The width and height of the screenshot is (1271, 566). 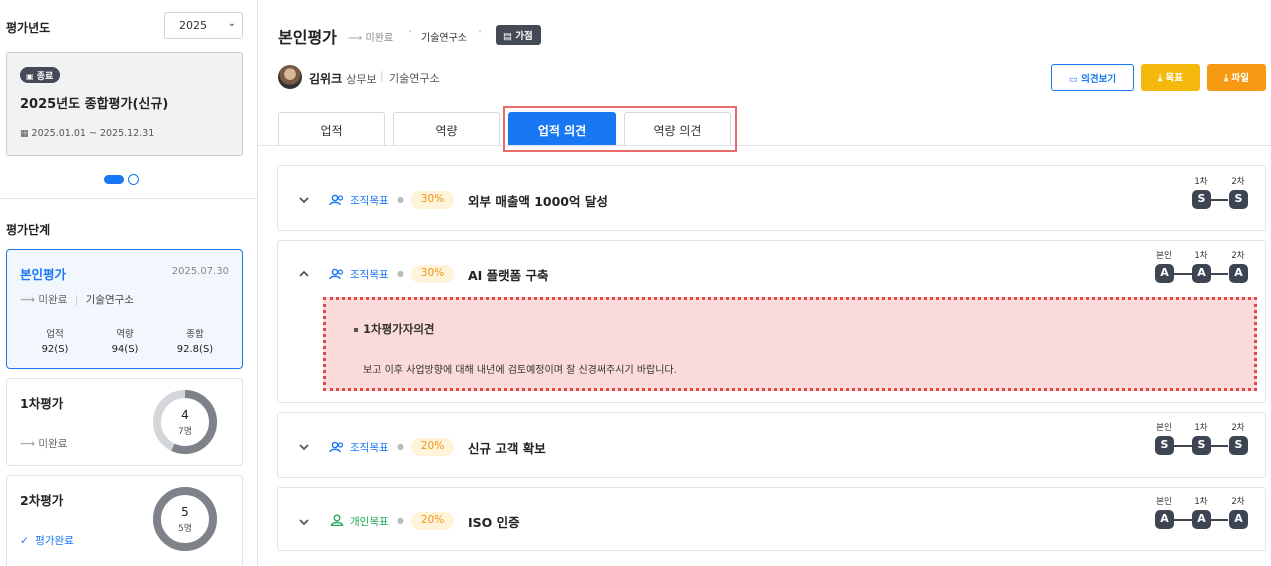 What do you see at coordinates (432, 200) in the screenshot?
I see `goal-weight: 30%` at bounding box center [432, 200].